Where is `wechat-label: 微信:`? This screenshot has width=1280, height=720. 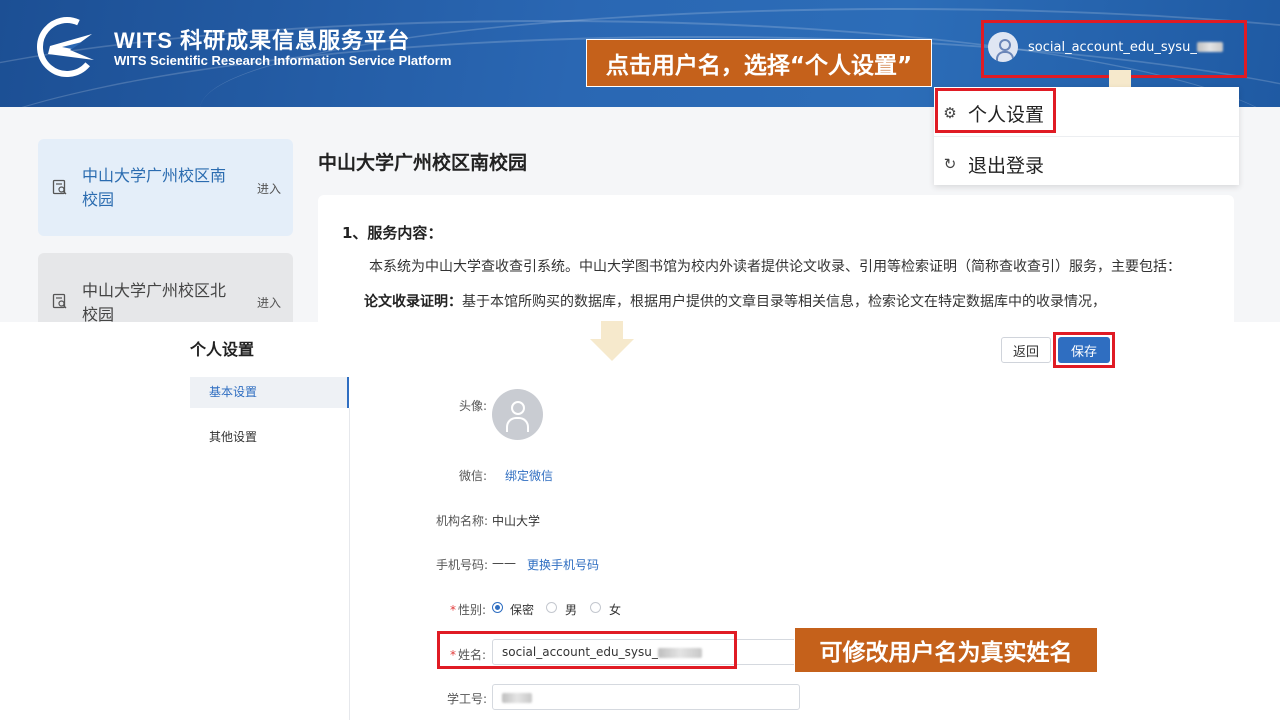 wechat-label: 微信: is located at coordinates (473, 476).